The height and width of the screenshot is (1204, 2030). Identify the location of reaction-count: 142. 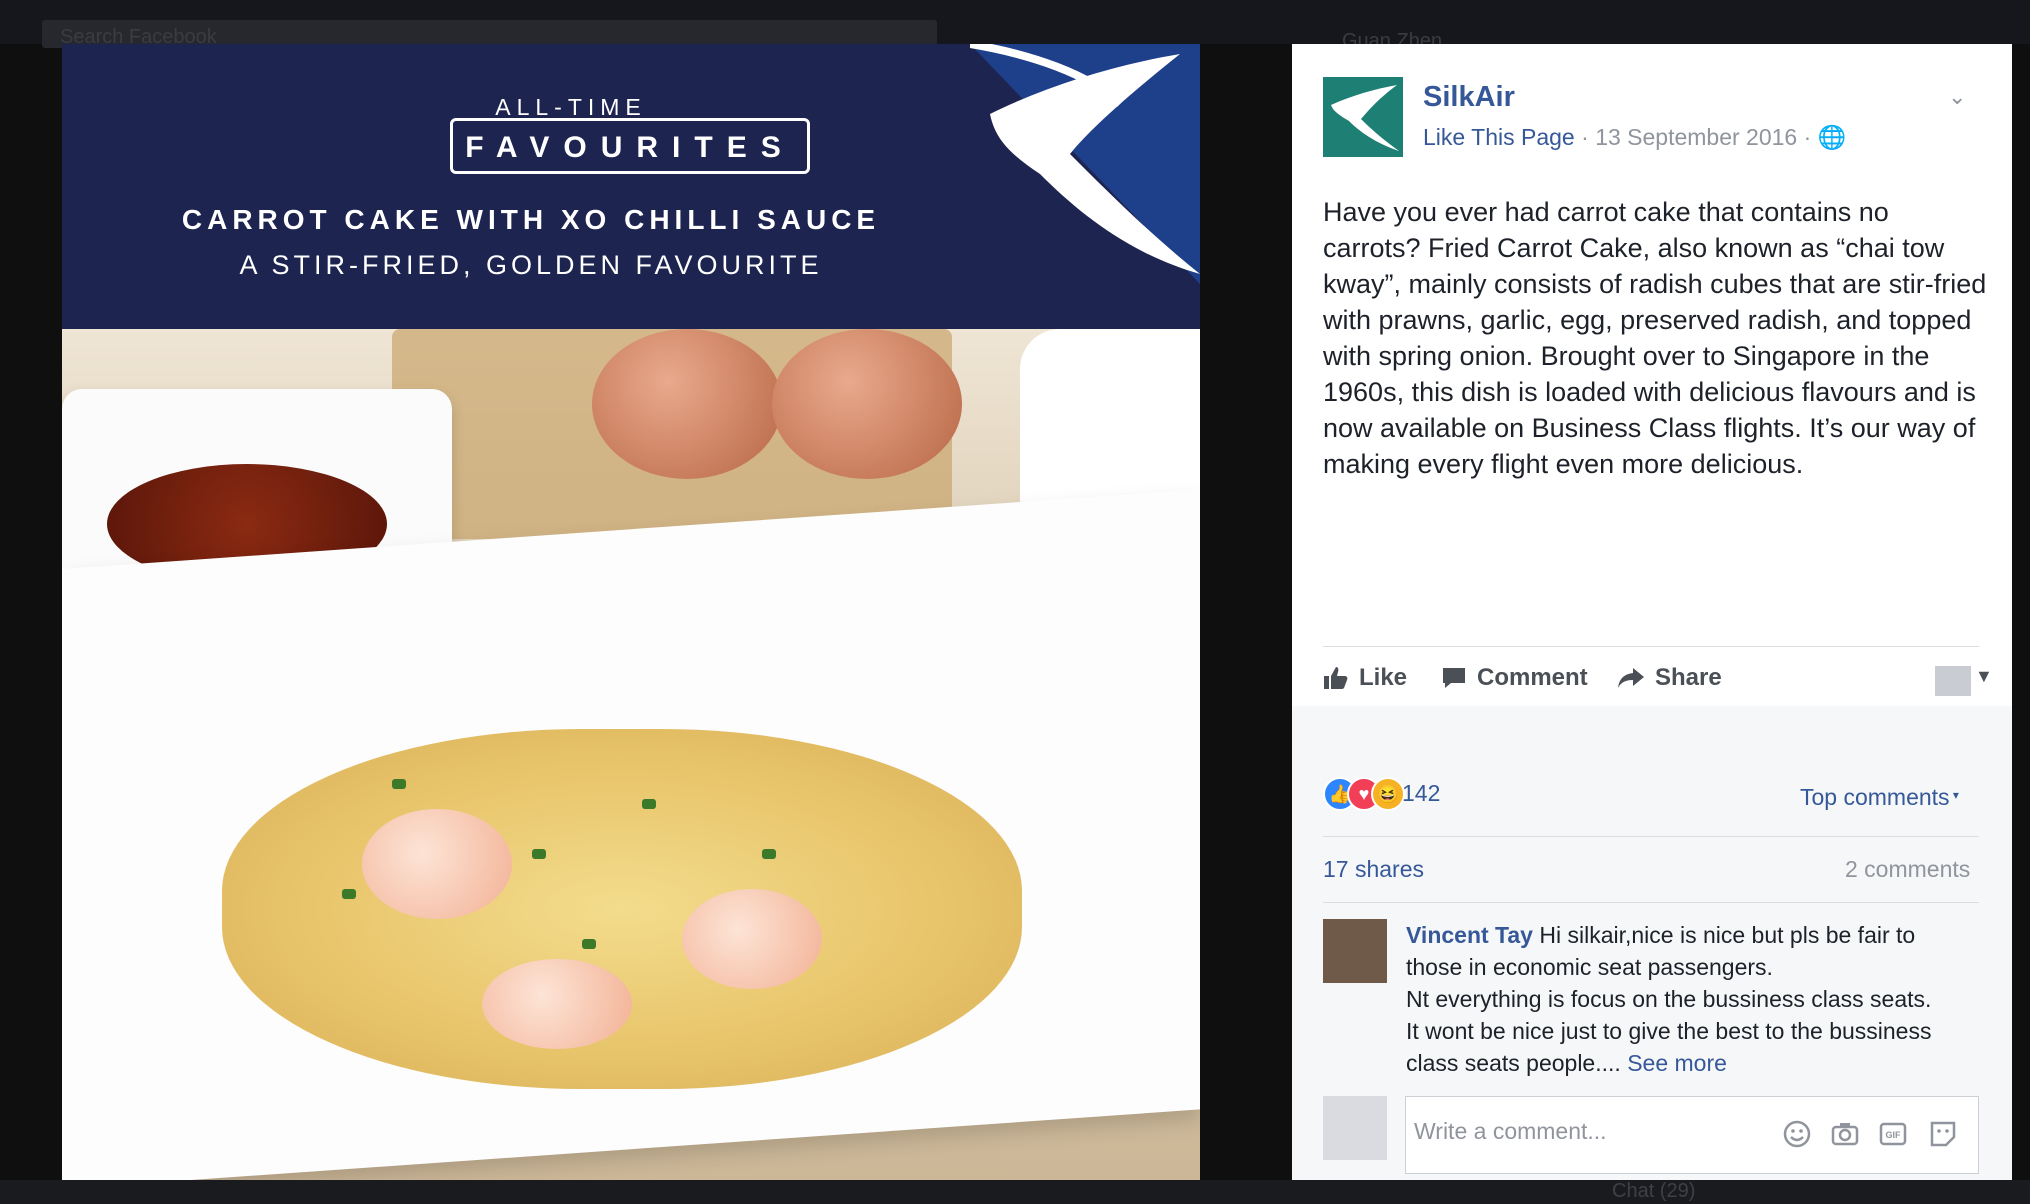
(1421, 793).